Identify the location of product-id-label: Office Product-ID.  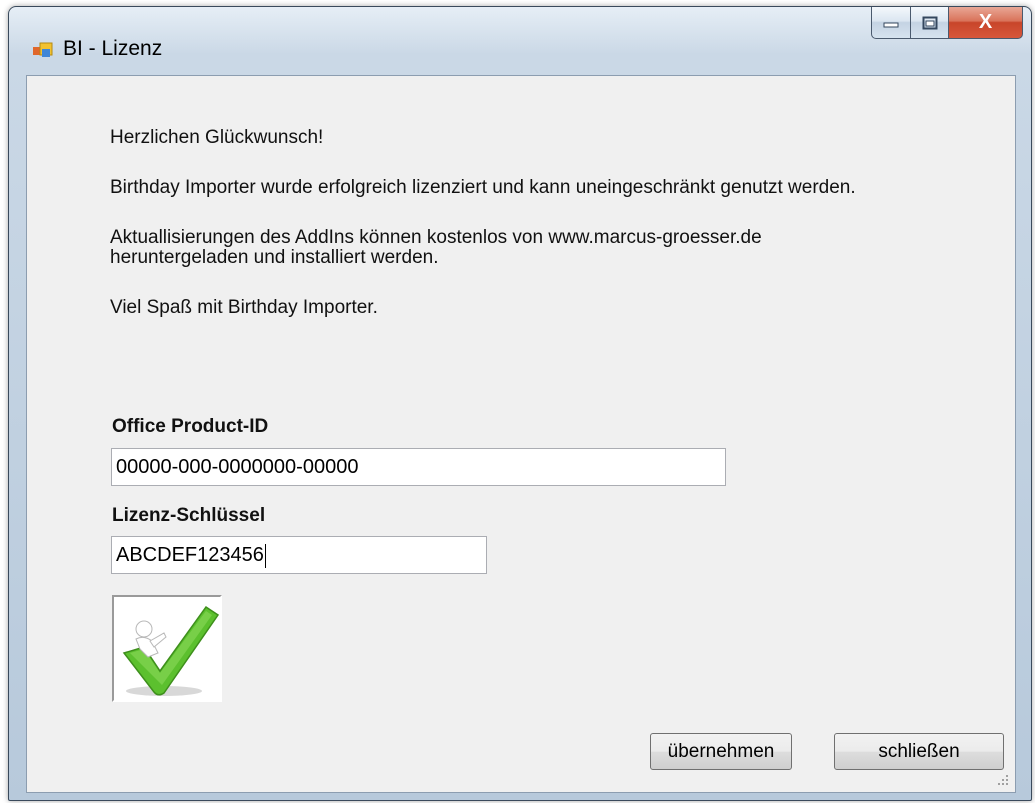
(190, 426).